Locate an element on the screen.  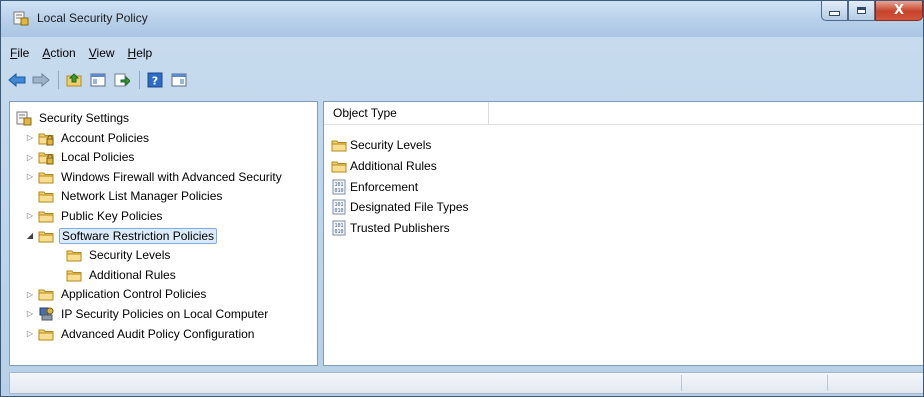
toolbar-separator is located at coordinates (139, 80).